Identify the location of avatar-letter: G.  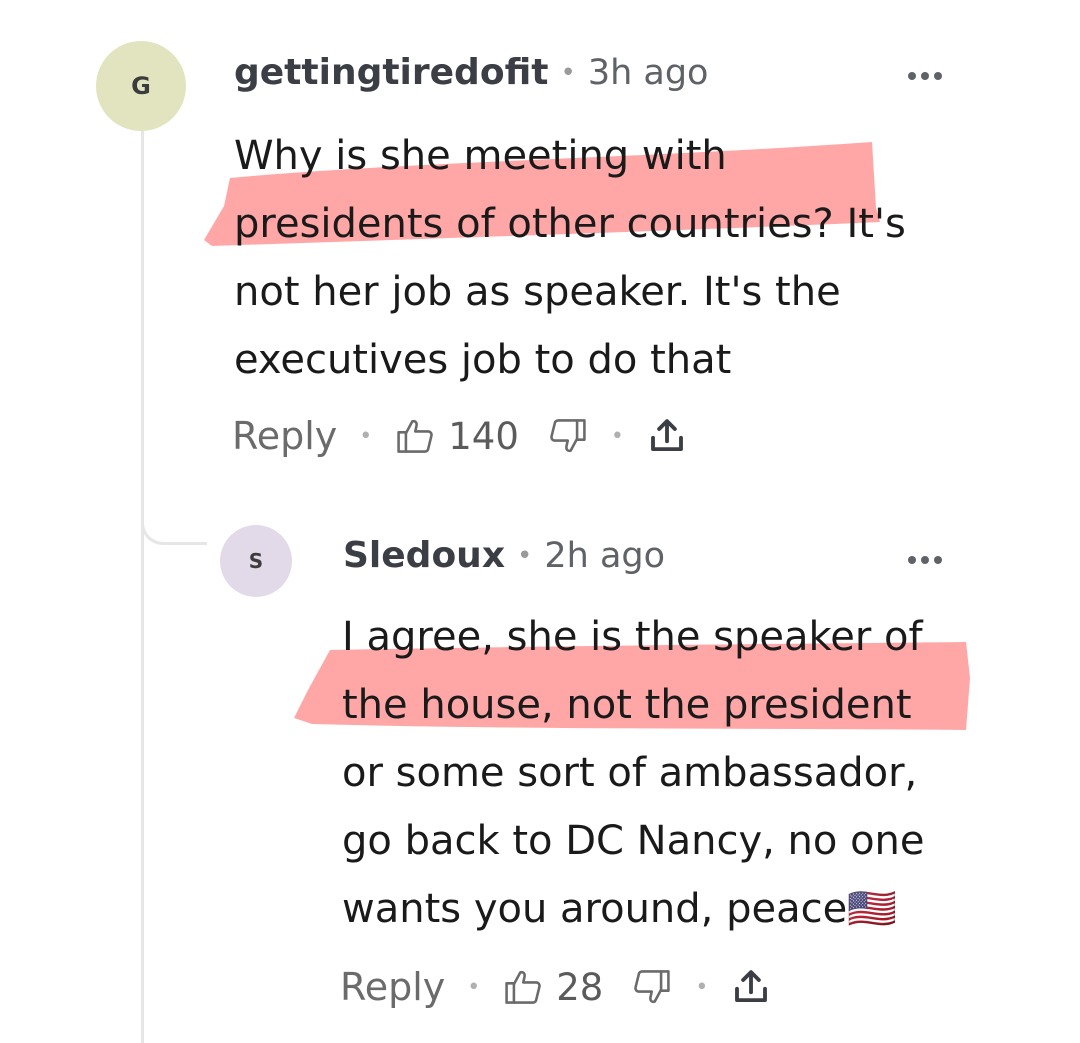
(141, 86).